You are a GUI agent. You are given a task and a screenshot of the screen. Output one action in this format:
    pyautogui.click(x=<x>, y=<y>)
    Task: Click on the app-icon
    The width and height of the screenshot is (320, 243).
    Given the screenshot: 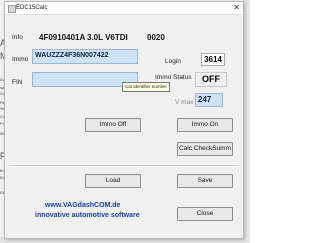 What is the action you would take?
    pyautogui.click(x=12, y=9)
    